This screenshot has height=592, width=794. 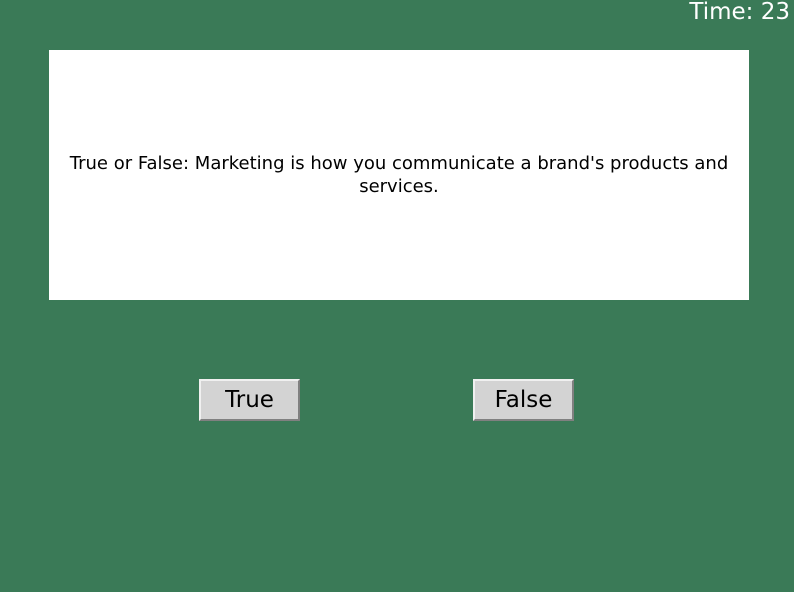 I want to click on false-button: False, so click(x=523, y=400).